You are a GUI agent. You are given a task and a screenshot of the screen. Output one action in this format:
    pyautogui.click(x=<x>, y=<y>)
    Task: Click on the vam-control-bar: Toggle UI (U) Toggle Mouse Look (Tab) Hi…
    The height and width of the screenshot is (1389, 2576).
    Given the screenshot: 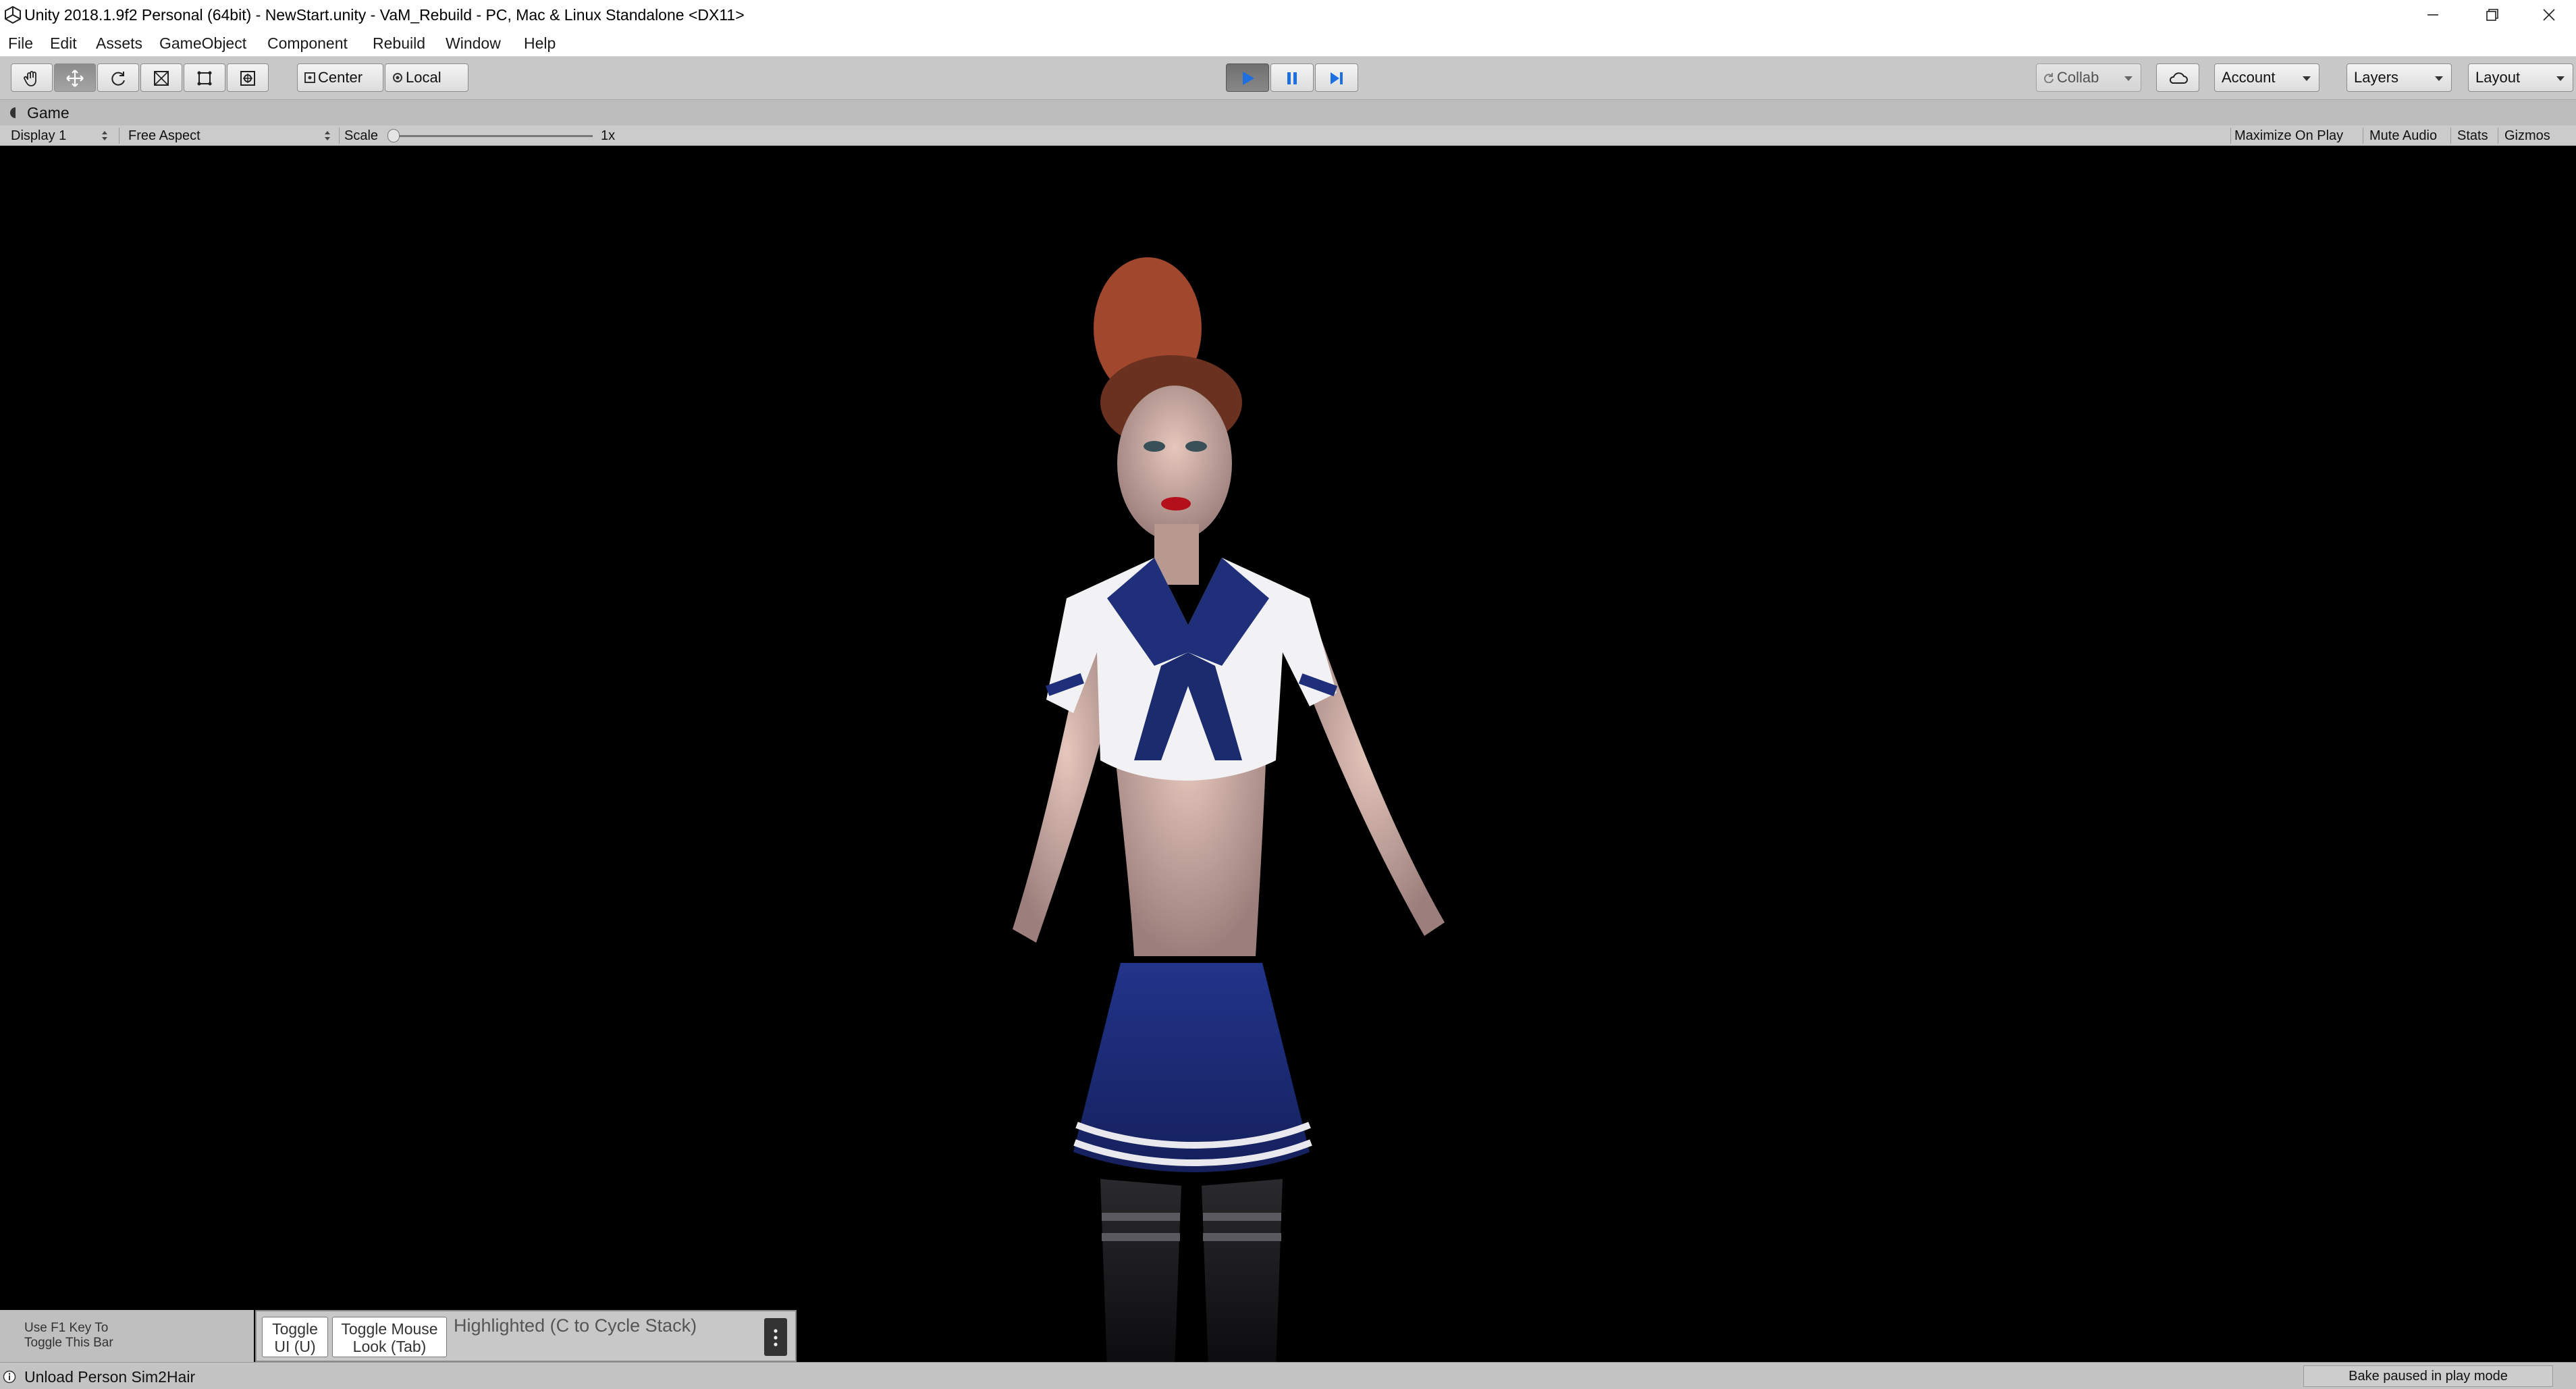 What is the action you would take?
    pyautogui.click(x=526, y=1336)
    